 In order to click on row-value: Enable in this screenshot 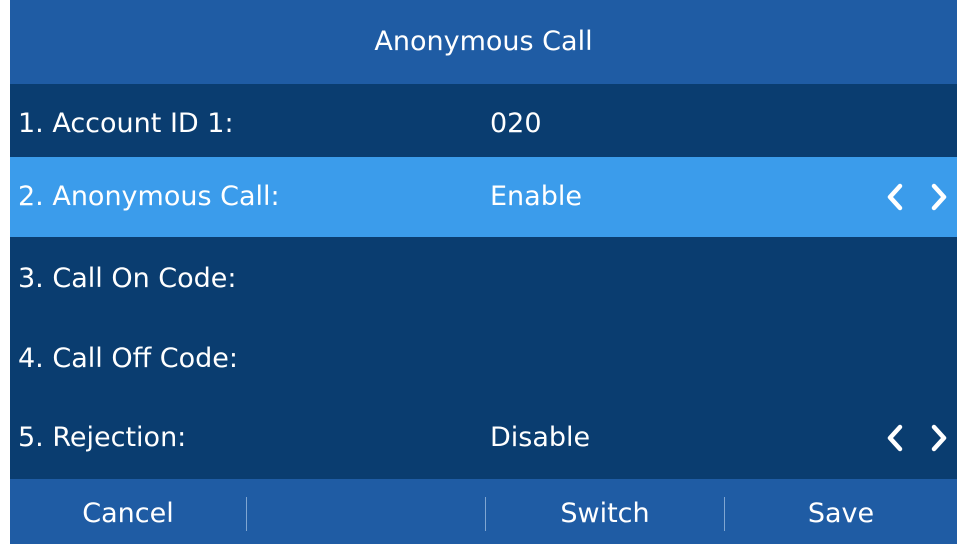, I will do `click(536, 196)`.